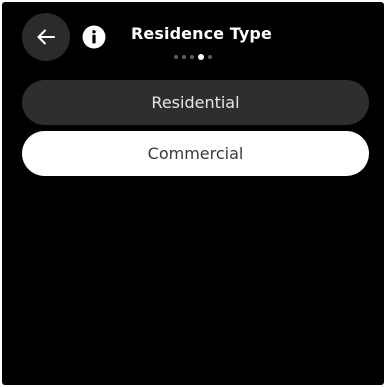 The height and width of the screenshot is (387, 386). I want to click on back-button, so click(46, 37).